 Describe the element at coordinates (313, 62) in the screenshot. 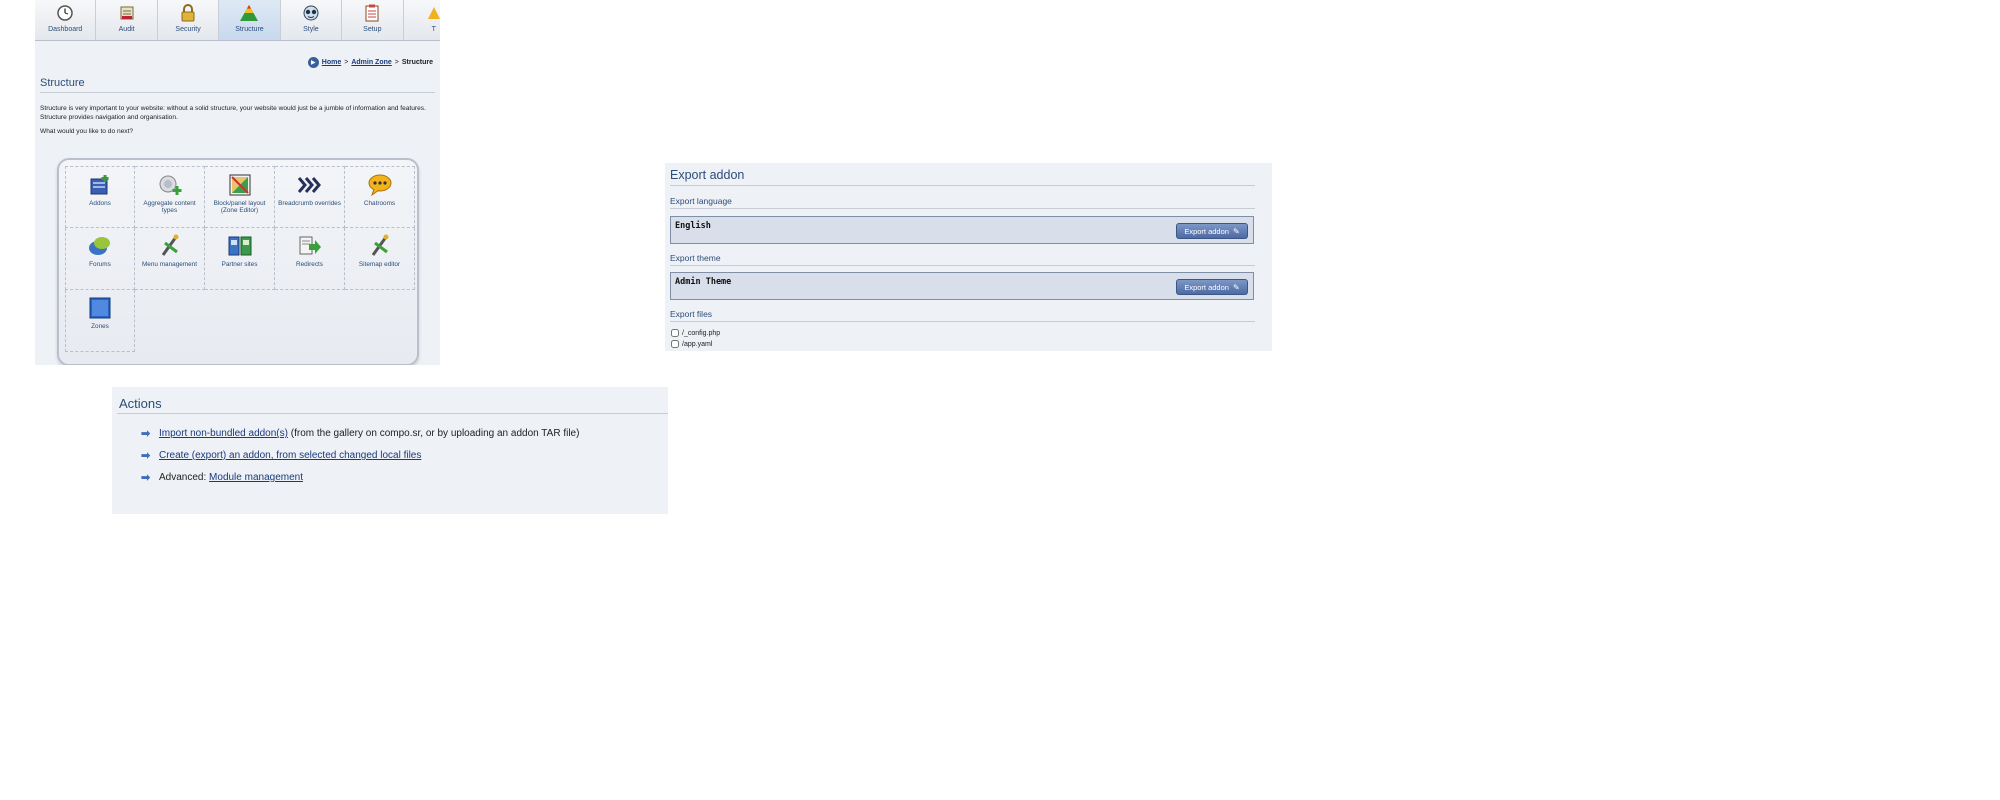

I see `play-circle-icon: ▶` at that location.